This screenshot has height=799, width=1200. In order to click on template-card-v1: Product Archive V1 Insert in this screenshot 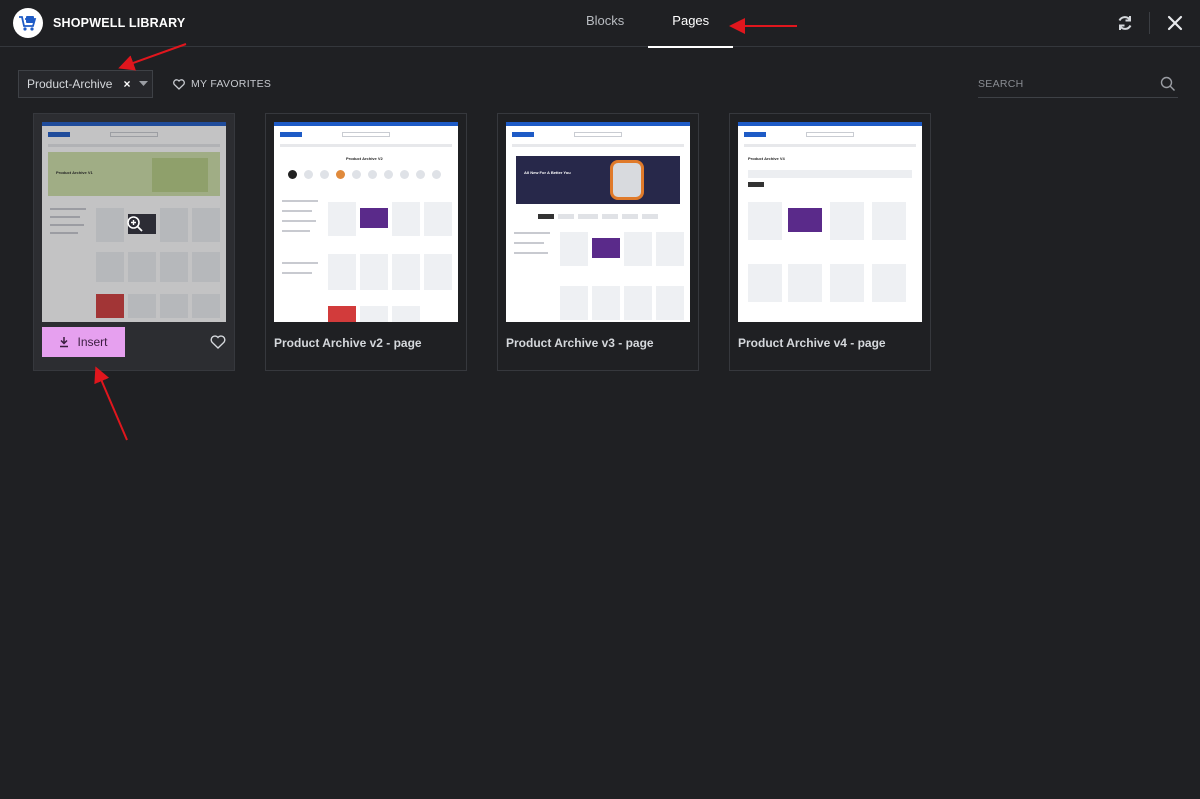, I will do `click(134, 242)`.